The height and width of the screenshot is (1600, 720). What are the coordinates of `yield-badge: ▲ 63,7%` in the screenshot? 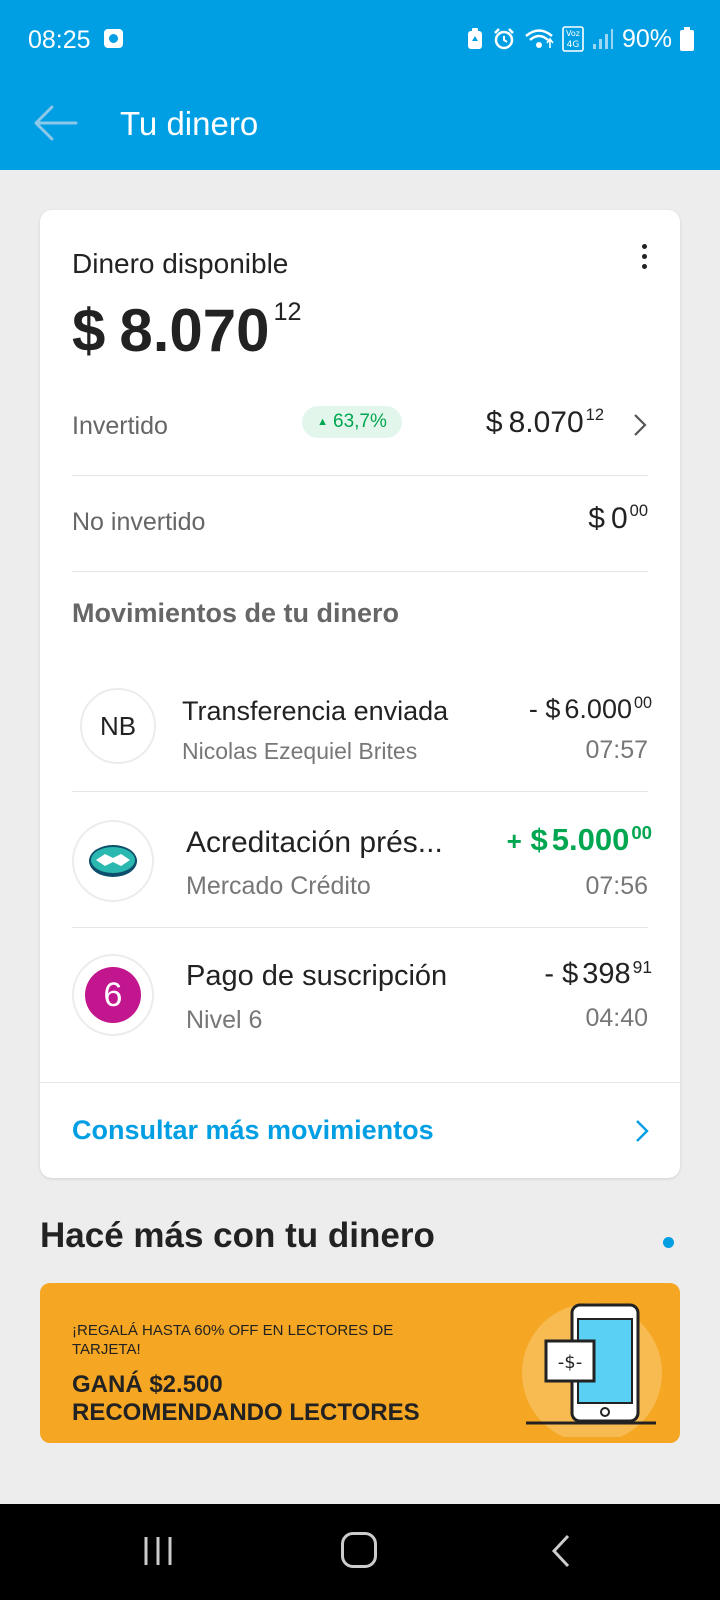 It's located at (352, 422).